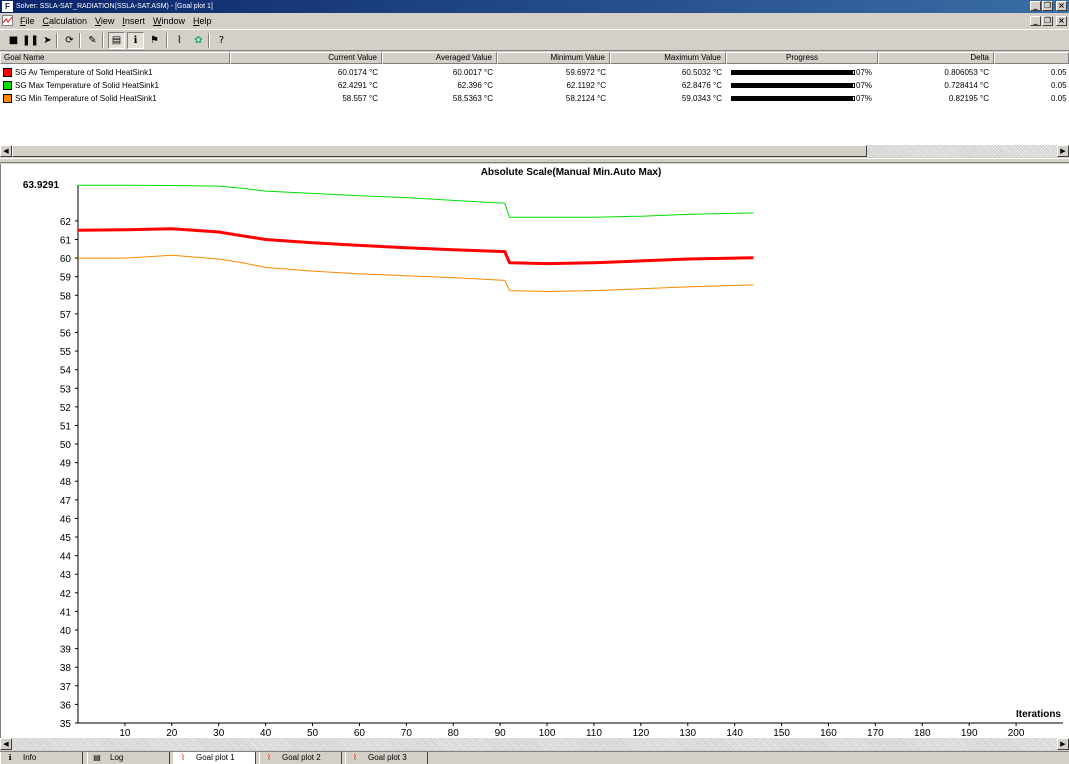 The image size is (1069, 764). Describe the element at coordinates (1061, 21) in the screenshot. I see `doc-close-icon: ×` at that location.